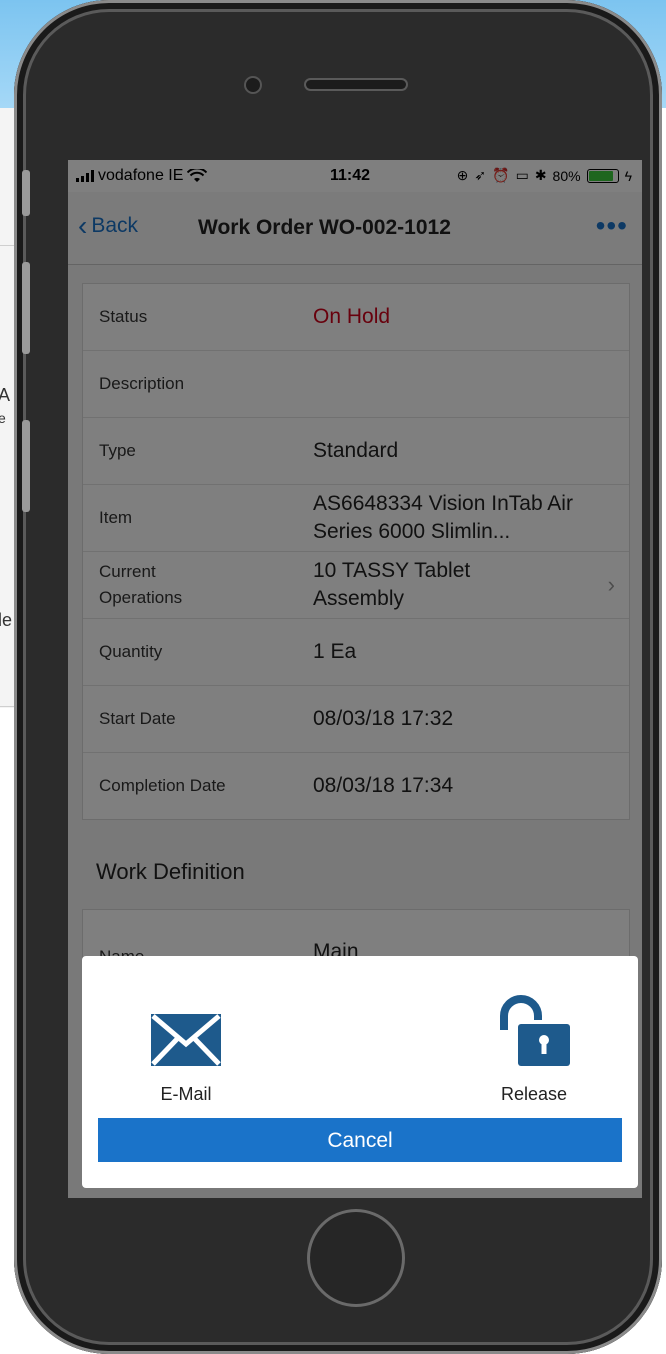  What do you see at coordinates (3, 418) in the screenshot?
I see `background-text-fragment: e` at bounding box center [3, 418].